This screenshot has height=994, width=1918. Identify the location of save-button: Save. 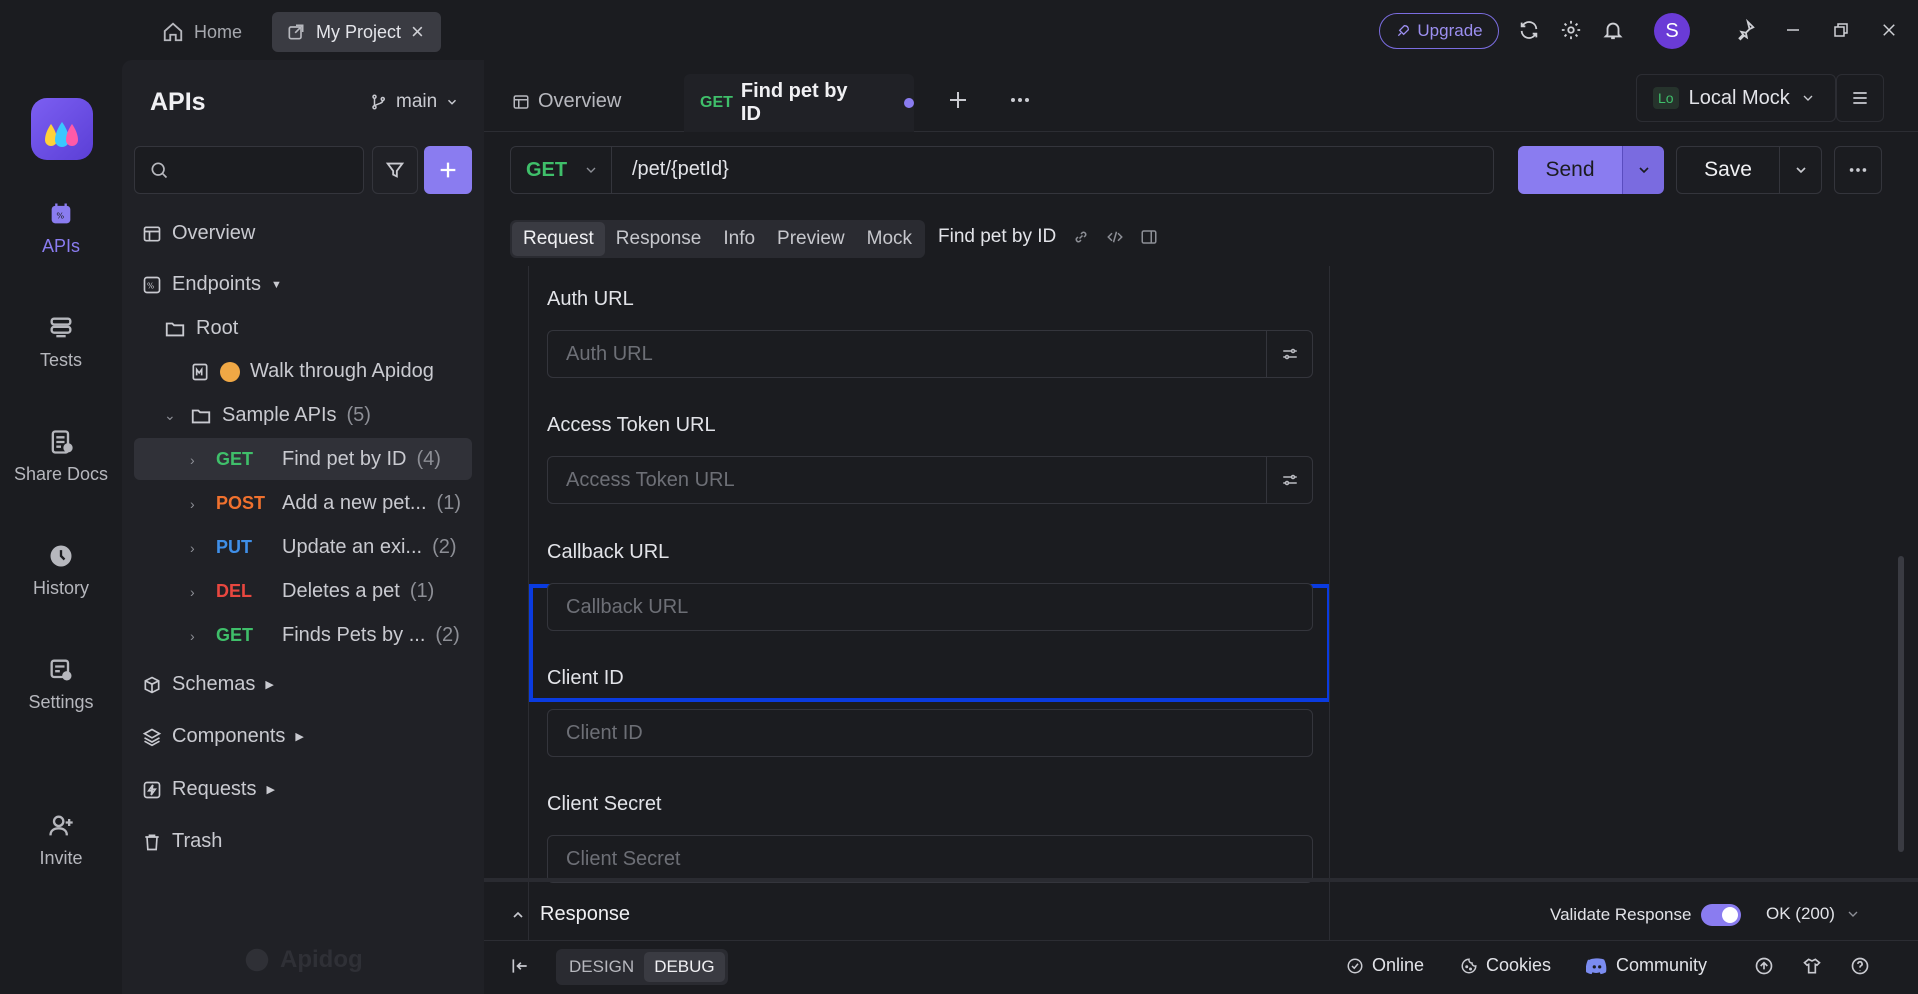
(1728, 170).